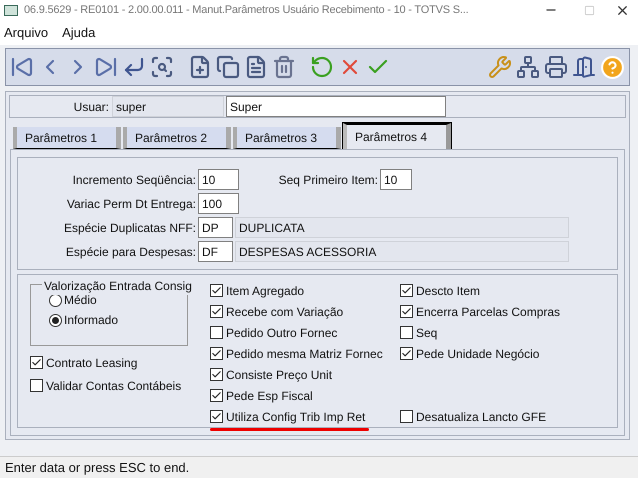  I want to click on checkbox-label: Utiliza Config Trib Imp Ret, so click(296, 417).